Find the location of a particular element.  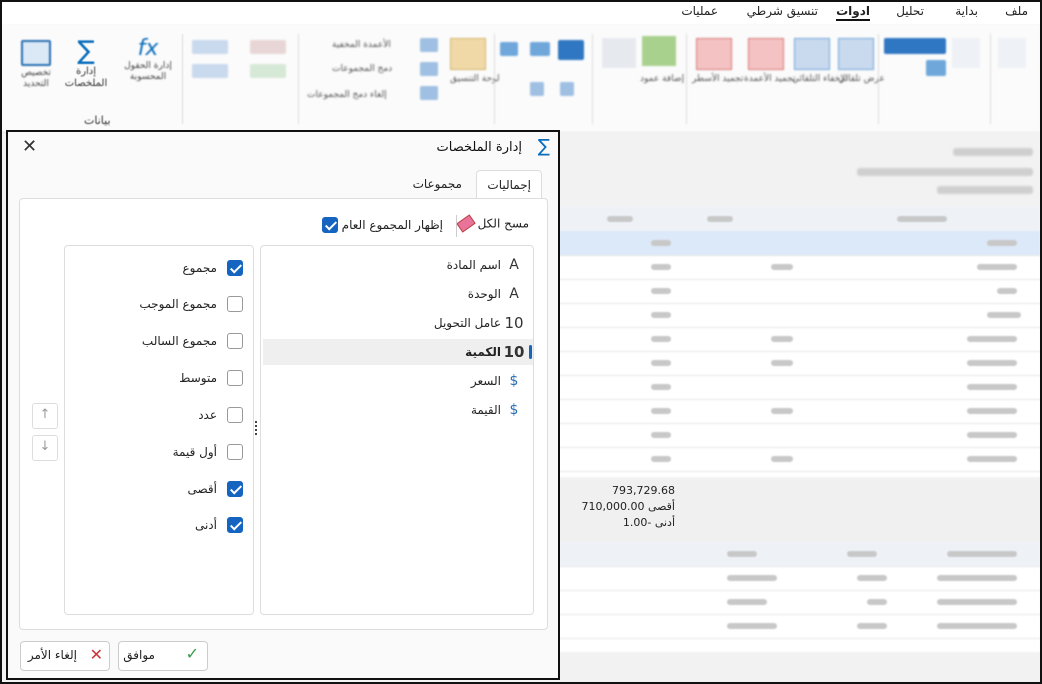

calc-field-ribbon-button: fx إدارة الحقول المحسوبة is located at coordinates (148, 71).